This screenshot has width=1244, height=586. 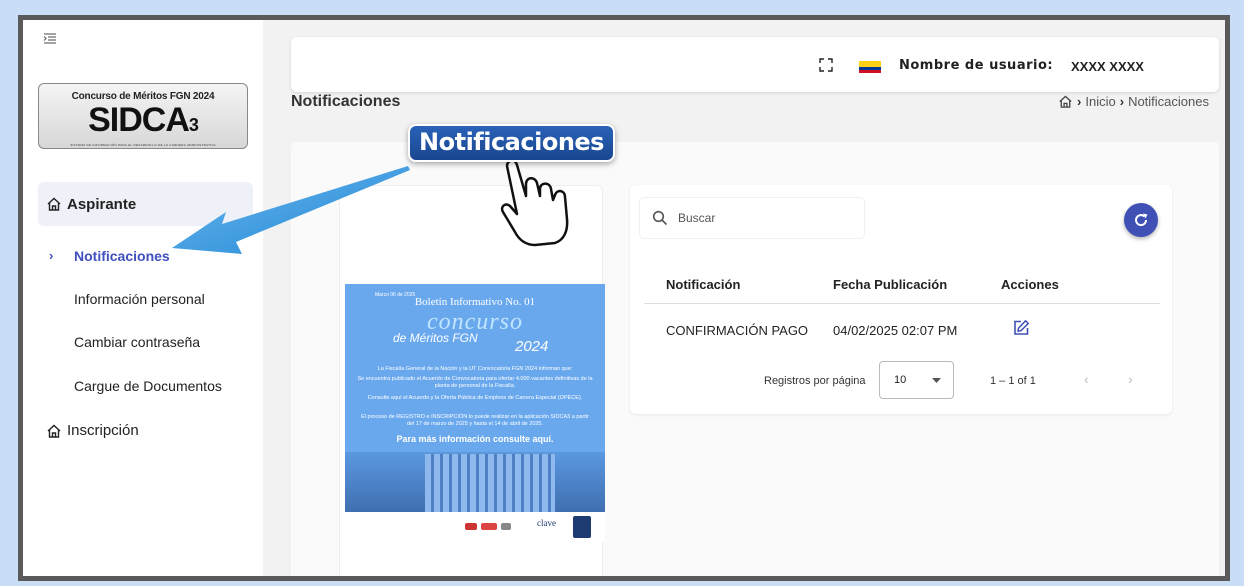 I want to click on search-input, so click(x=753, y=218).